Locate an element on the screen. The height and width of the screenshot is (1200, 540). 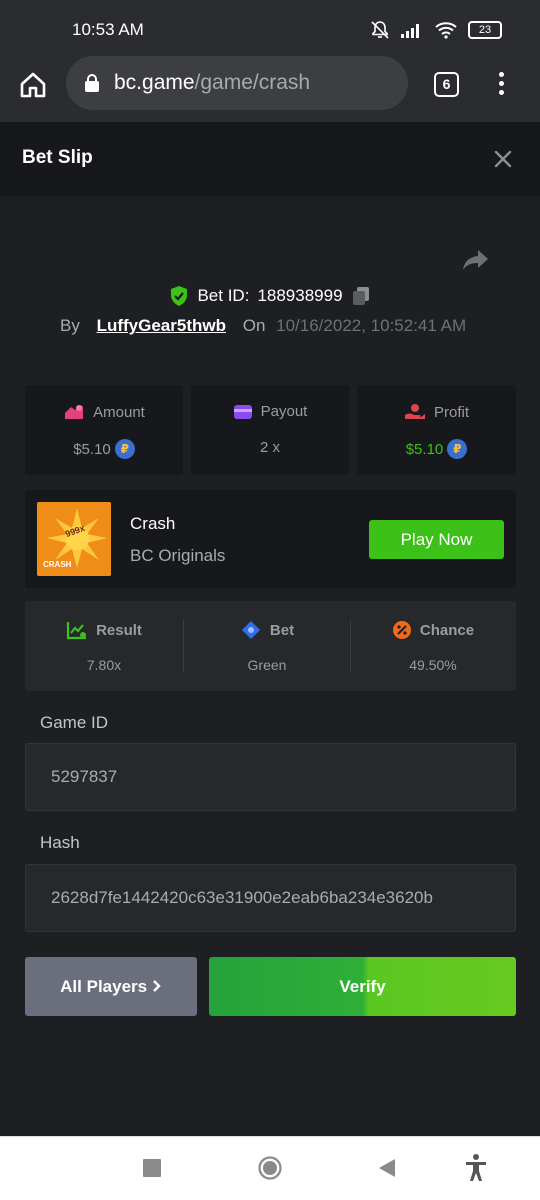
bet-value: Green is located at coordinates (267, 665).